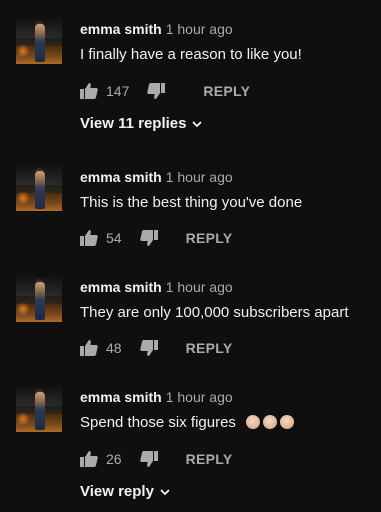  Describe the element at coordinates (114, 348) in the screenshot. I see `like-count: 48` at that location.